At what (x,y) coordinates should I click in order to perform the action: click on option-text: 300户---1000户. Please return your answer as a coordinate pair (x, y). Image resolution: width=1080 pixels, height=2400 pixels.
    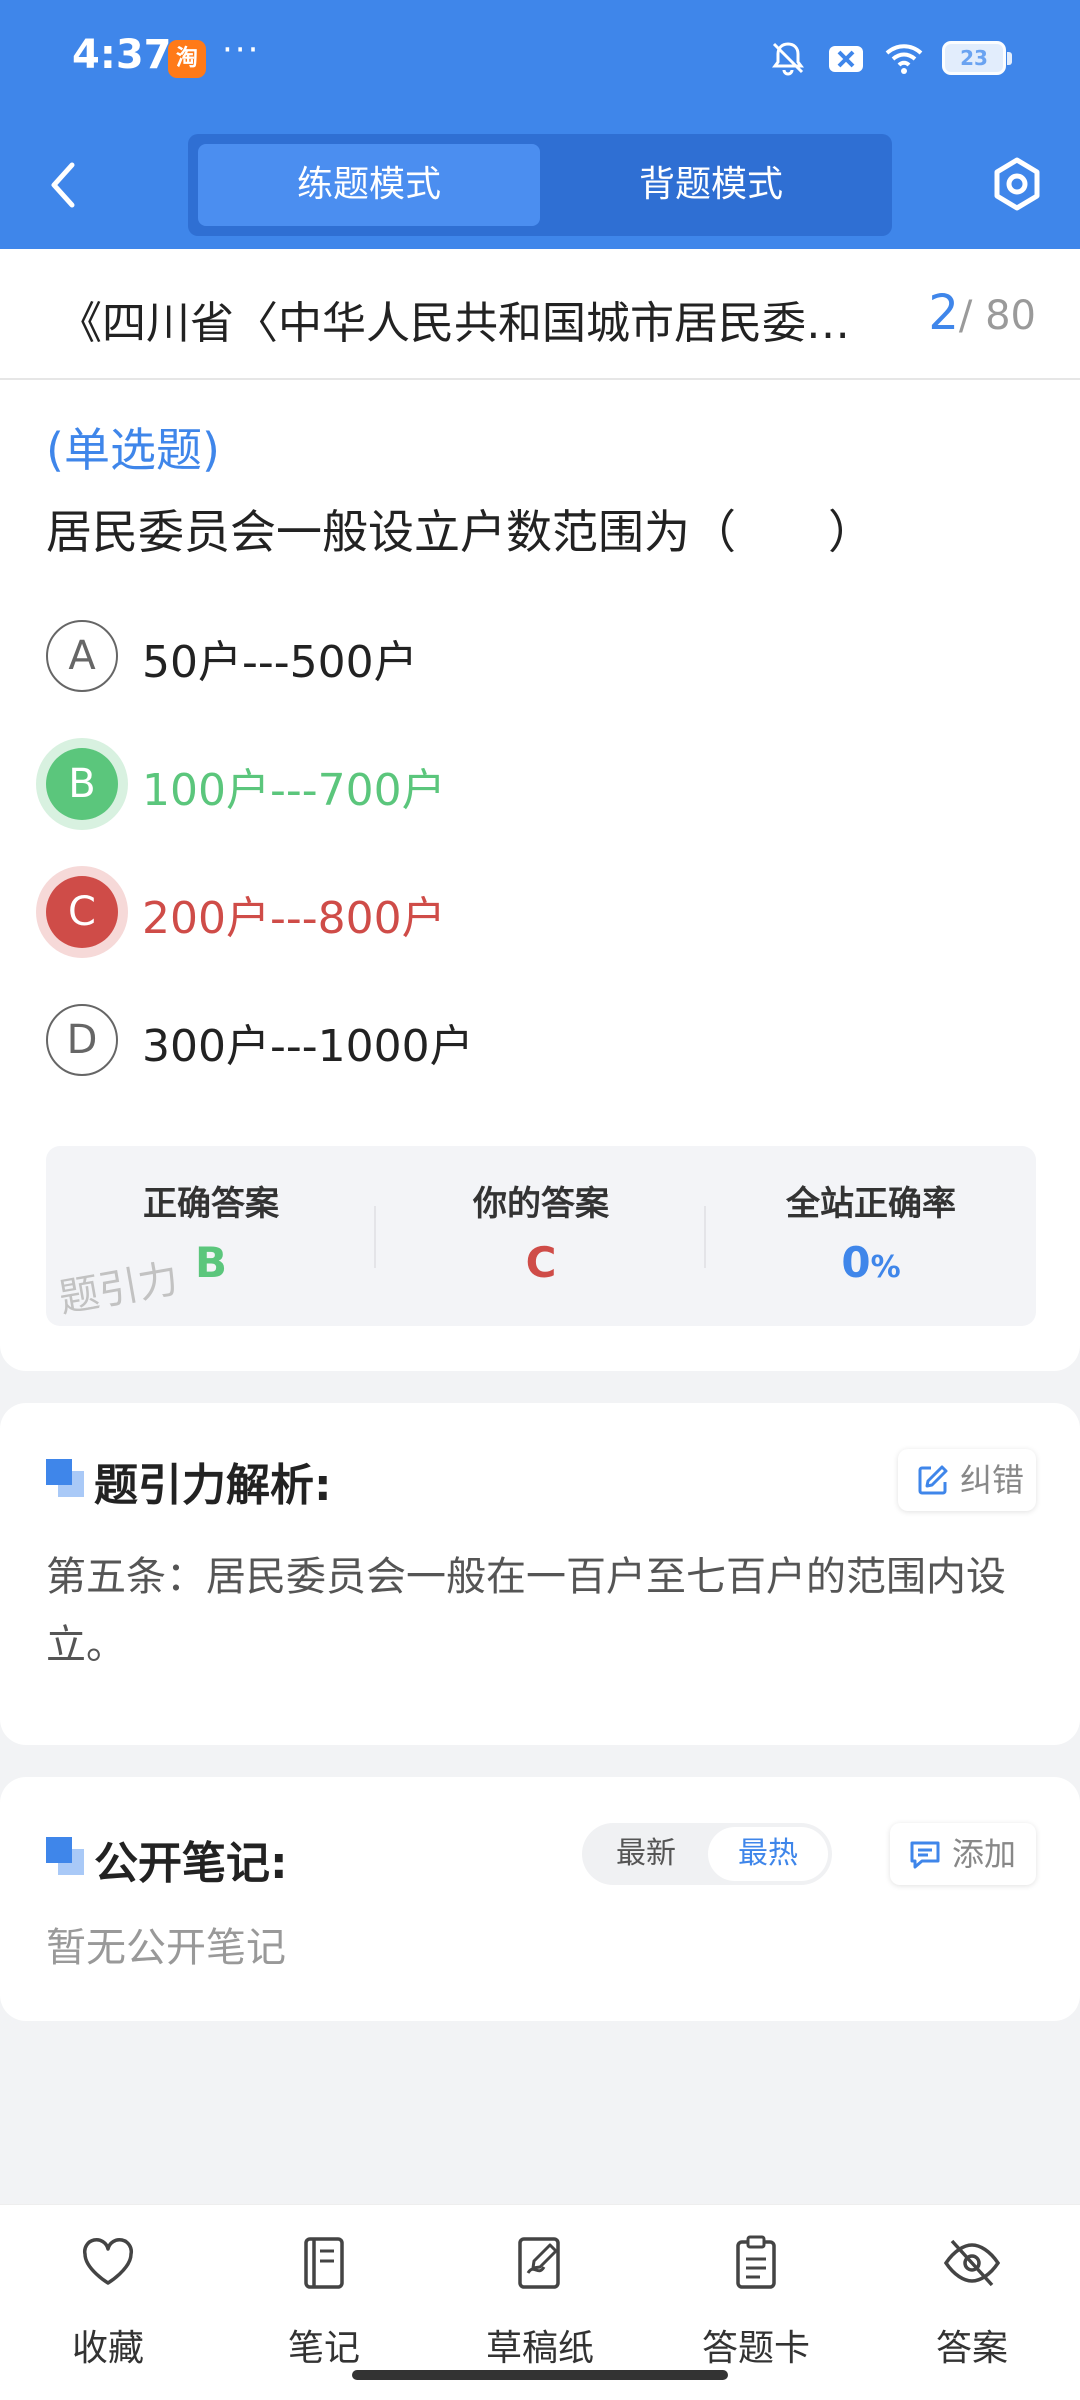
    Looking at the image, I should click on (308, 1046).